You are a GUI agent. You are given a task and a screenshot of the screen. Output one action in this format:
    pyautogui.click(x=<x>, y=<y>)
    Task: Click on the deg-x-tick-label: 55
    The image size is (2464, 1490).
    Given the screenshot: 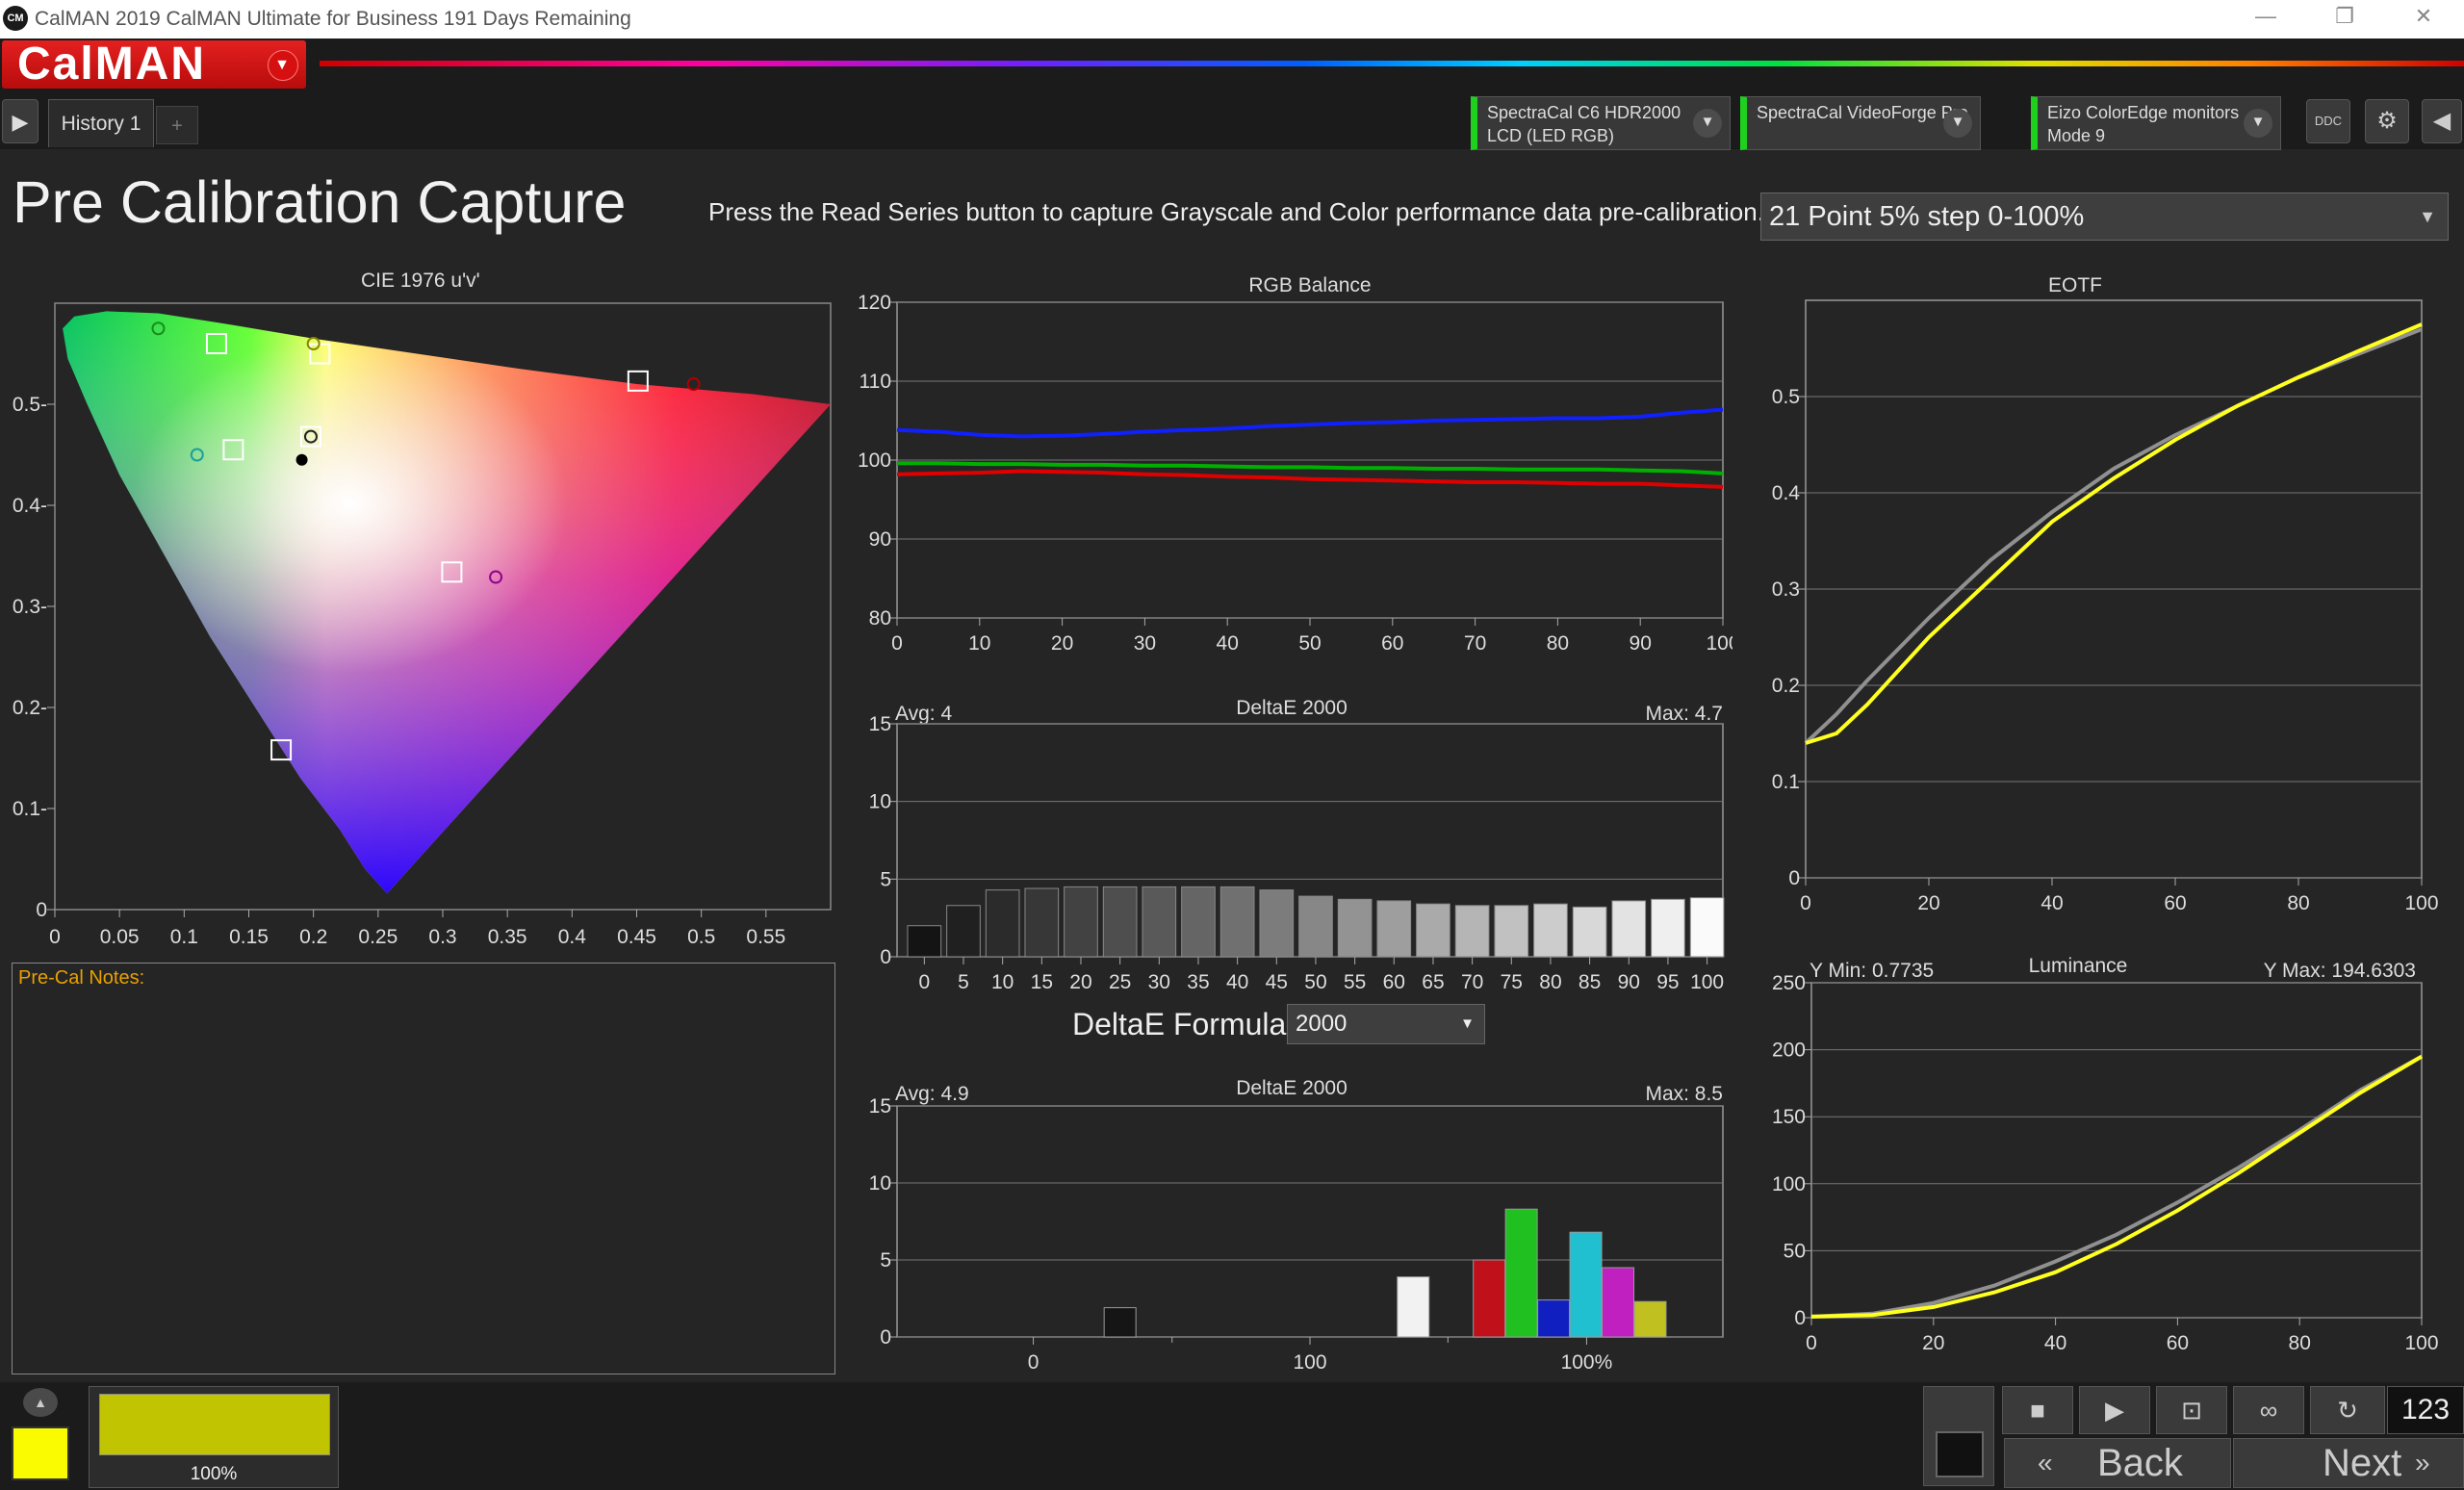 What is the action you would take?
    pyautogui.click(x=1355, y=980)
    